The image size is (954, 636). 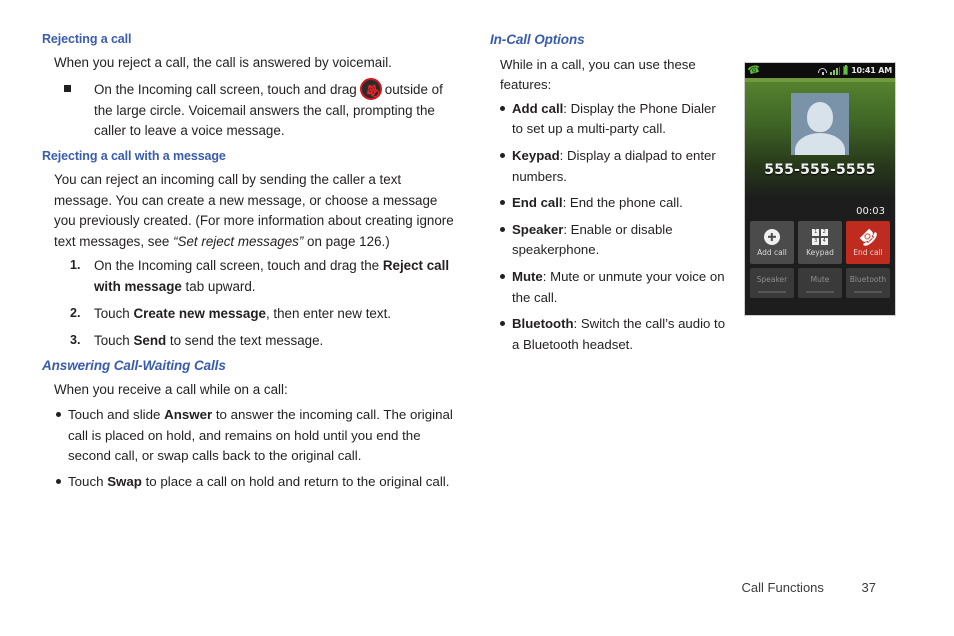 I want to click on phone-status-bar: ☎ 10:41 AM, so click(x=820, y=70).